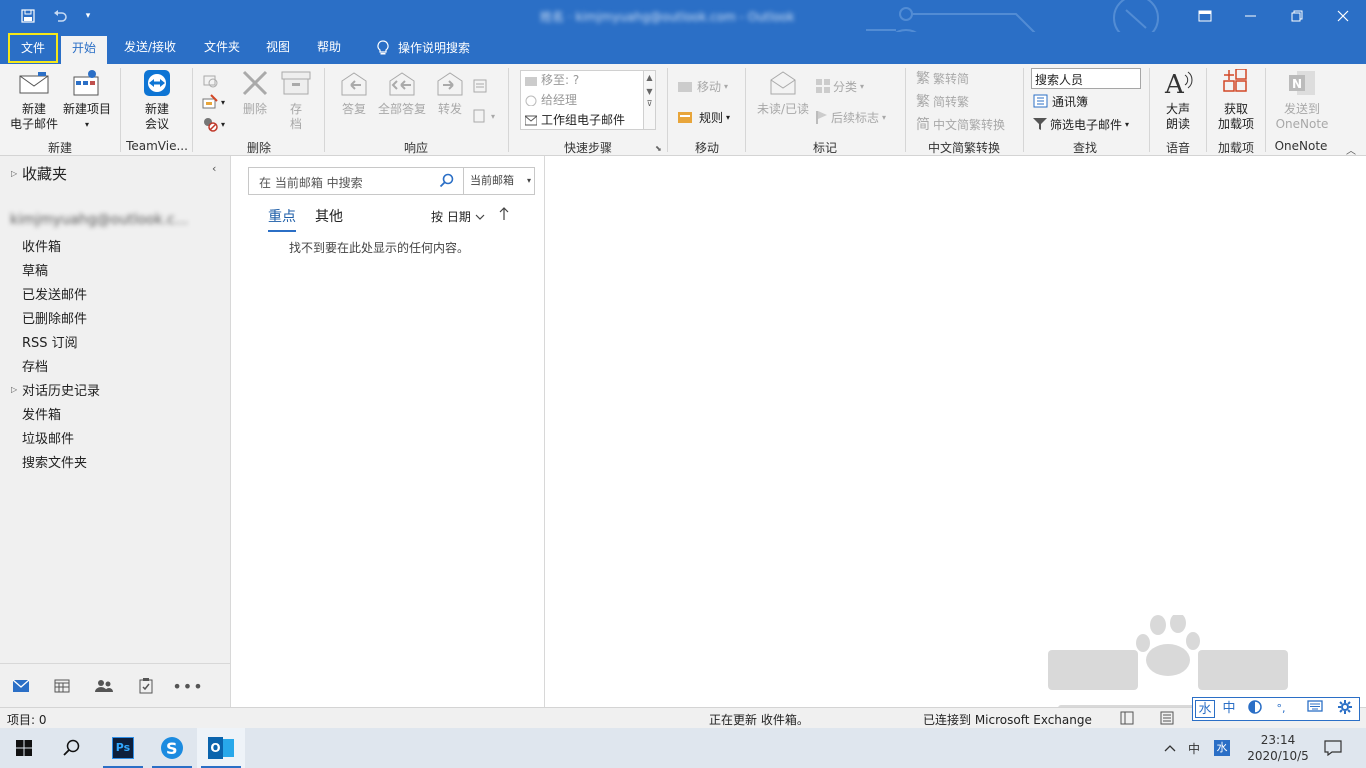  I want to click on quick-step-team-email: 工作组电子邮件, so click(588, 121).